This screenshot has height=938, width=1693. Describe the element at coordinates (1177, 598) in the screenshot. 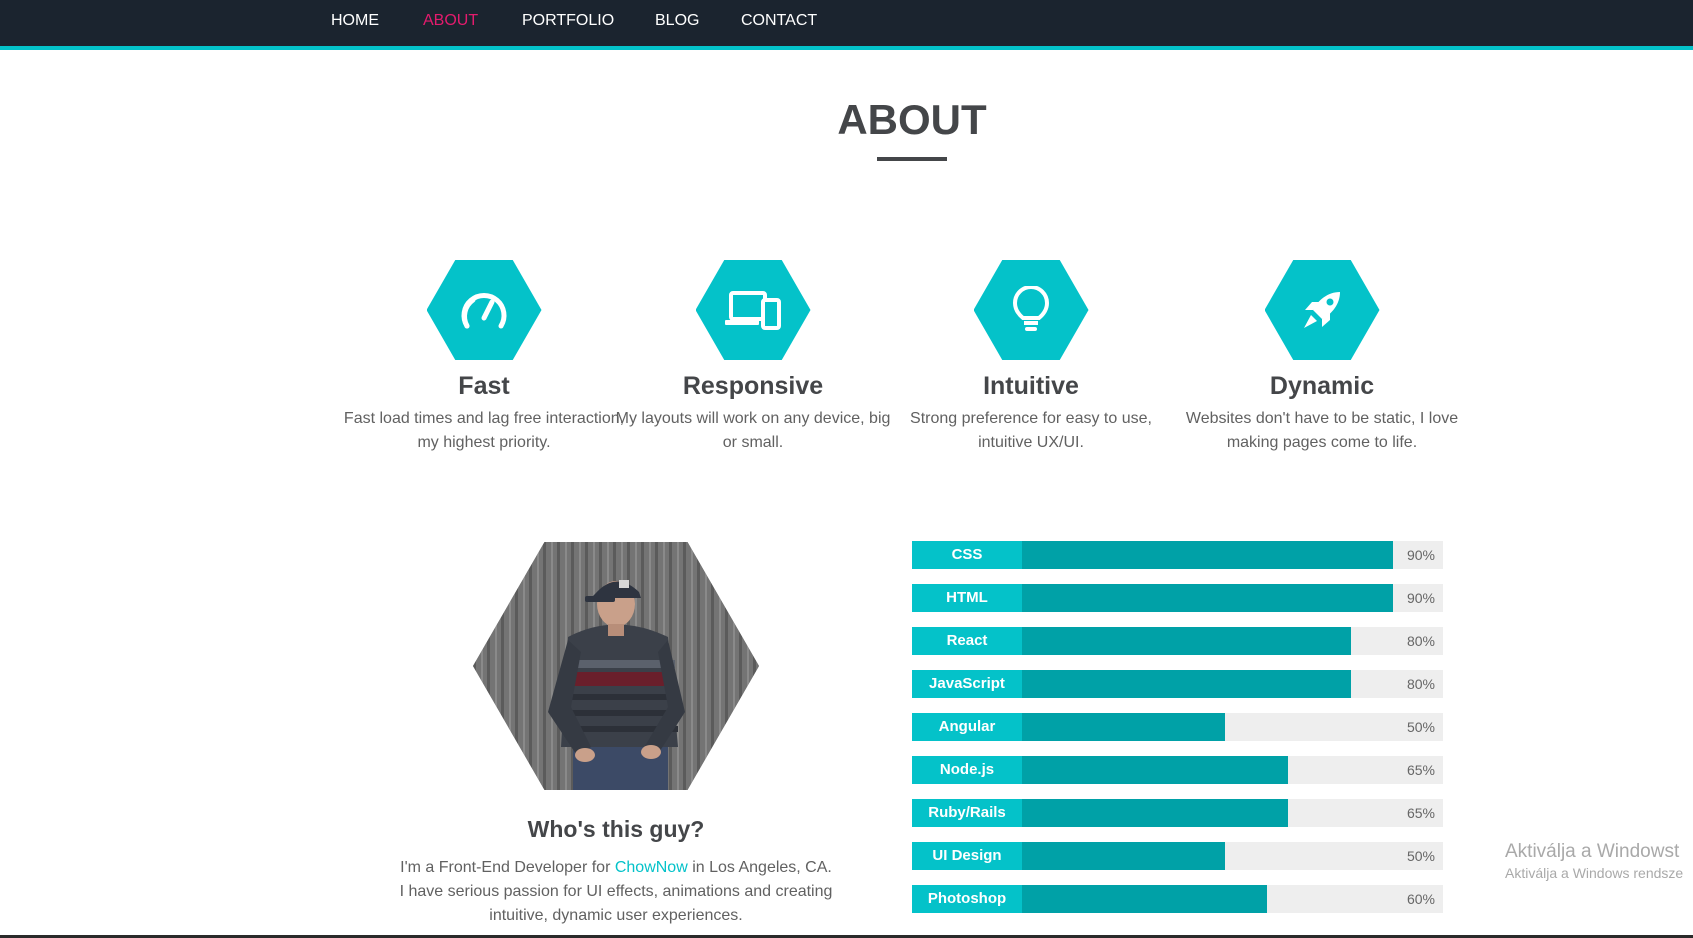

I see `skill-bar: HTML 90%` at that location.